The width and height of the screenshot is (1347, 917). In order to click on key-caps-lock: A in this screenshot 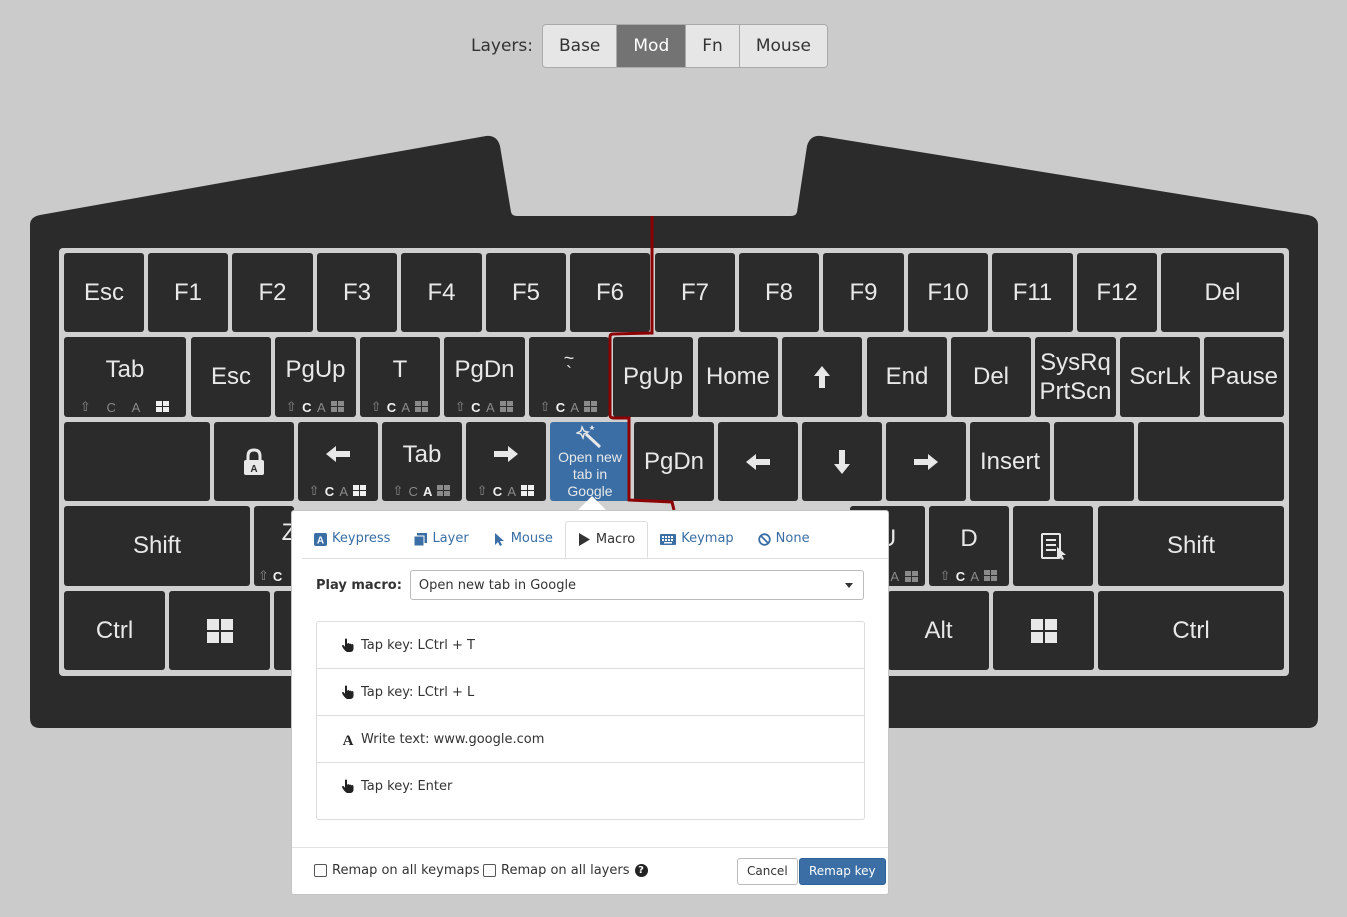, I will do `click(254, 461)`.